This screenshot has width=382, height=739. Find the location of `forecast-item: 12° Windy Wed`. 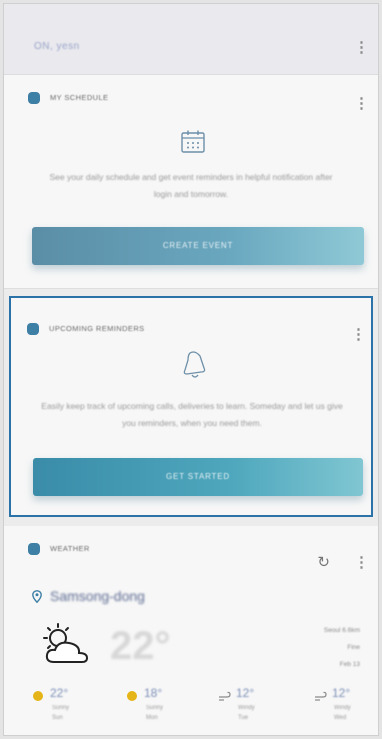

forecast-item: 12° Windy Wed is located at coordinates (346, 709).